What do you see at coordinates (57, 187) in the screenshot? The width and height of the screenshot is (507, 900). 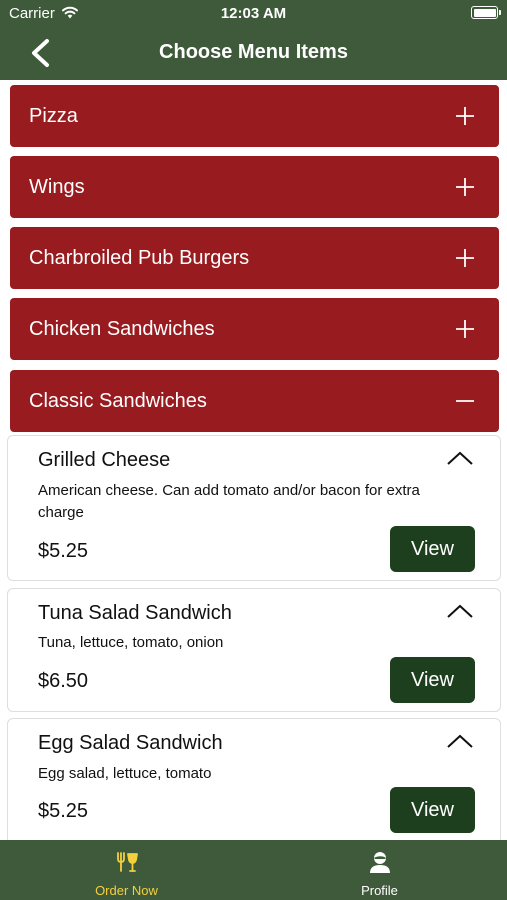 I see `category-label: Wings` at bounding box center [57, 187].